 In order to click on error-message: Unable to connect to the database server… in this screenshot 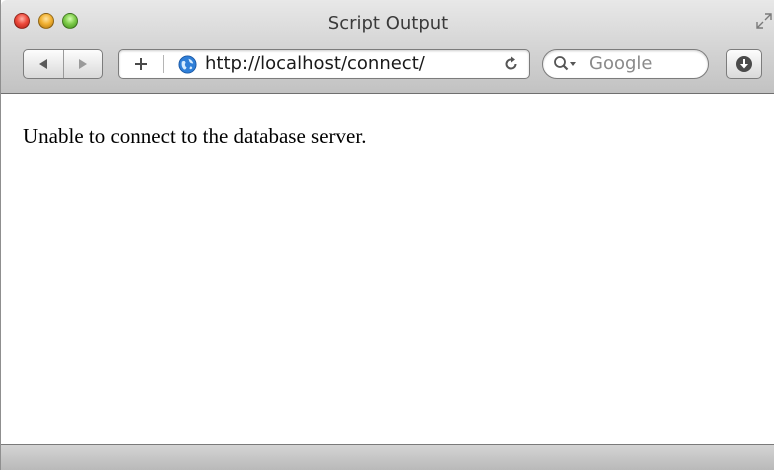, I will do `click(195, 136)`.